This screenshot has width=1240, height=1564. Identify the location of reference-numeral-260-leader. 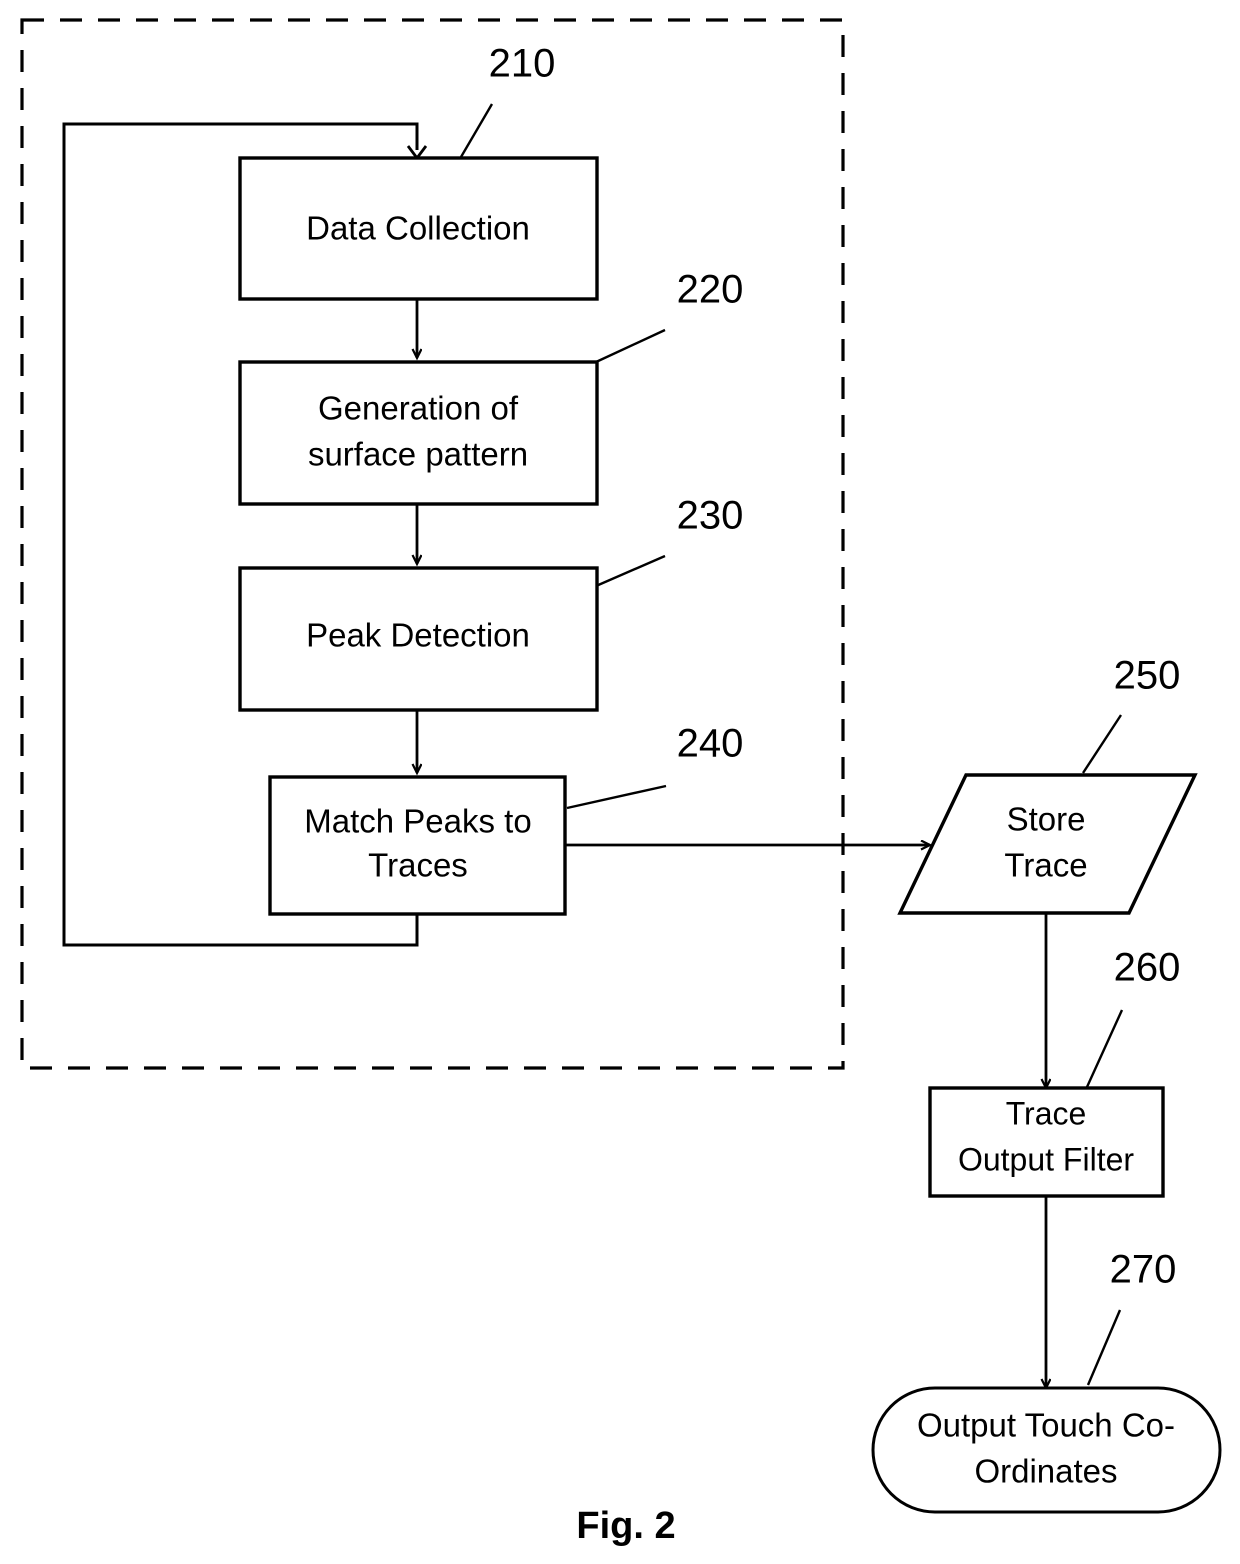
(1104, 1048).